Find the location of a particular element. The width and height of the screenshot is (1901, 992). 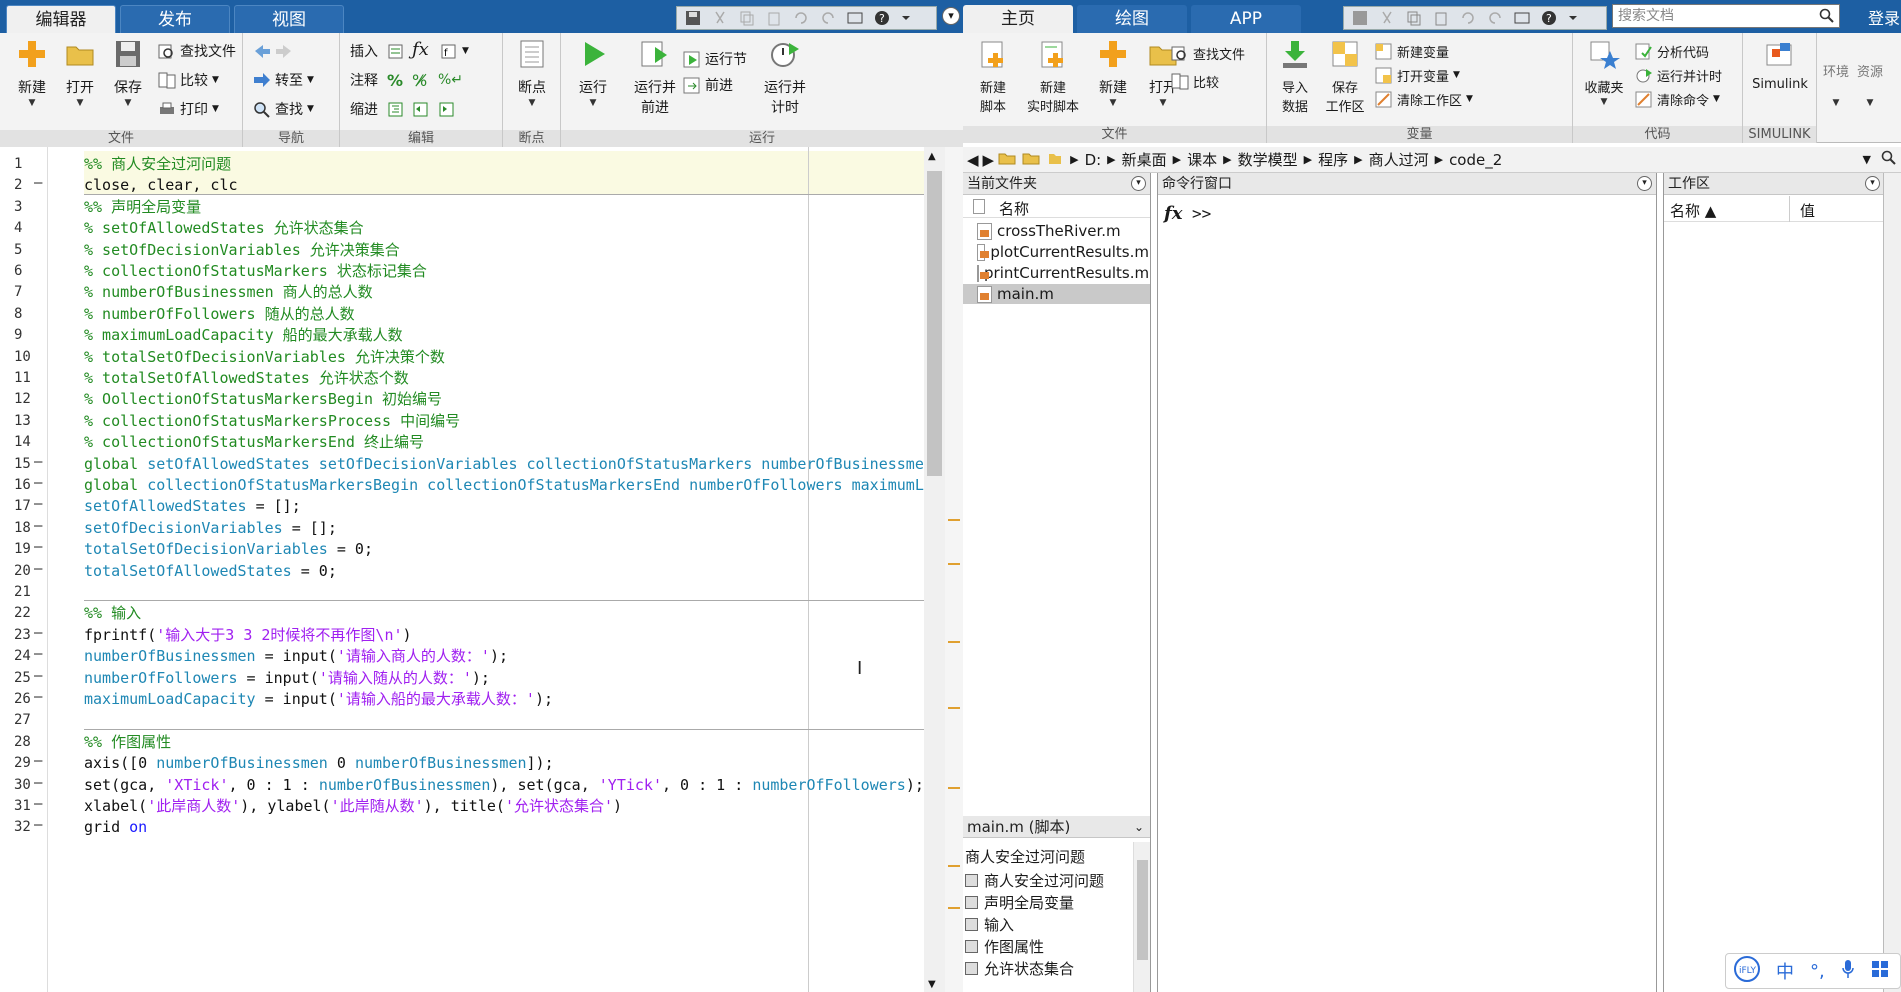

workspace-name-column: 名称 ▲ is located at coordinates (1693, 210).